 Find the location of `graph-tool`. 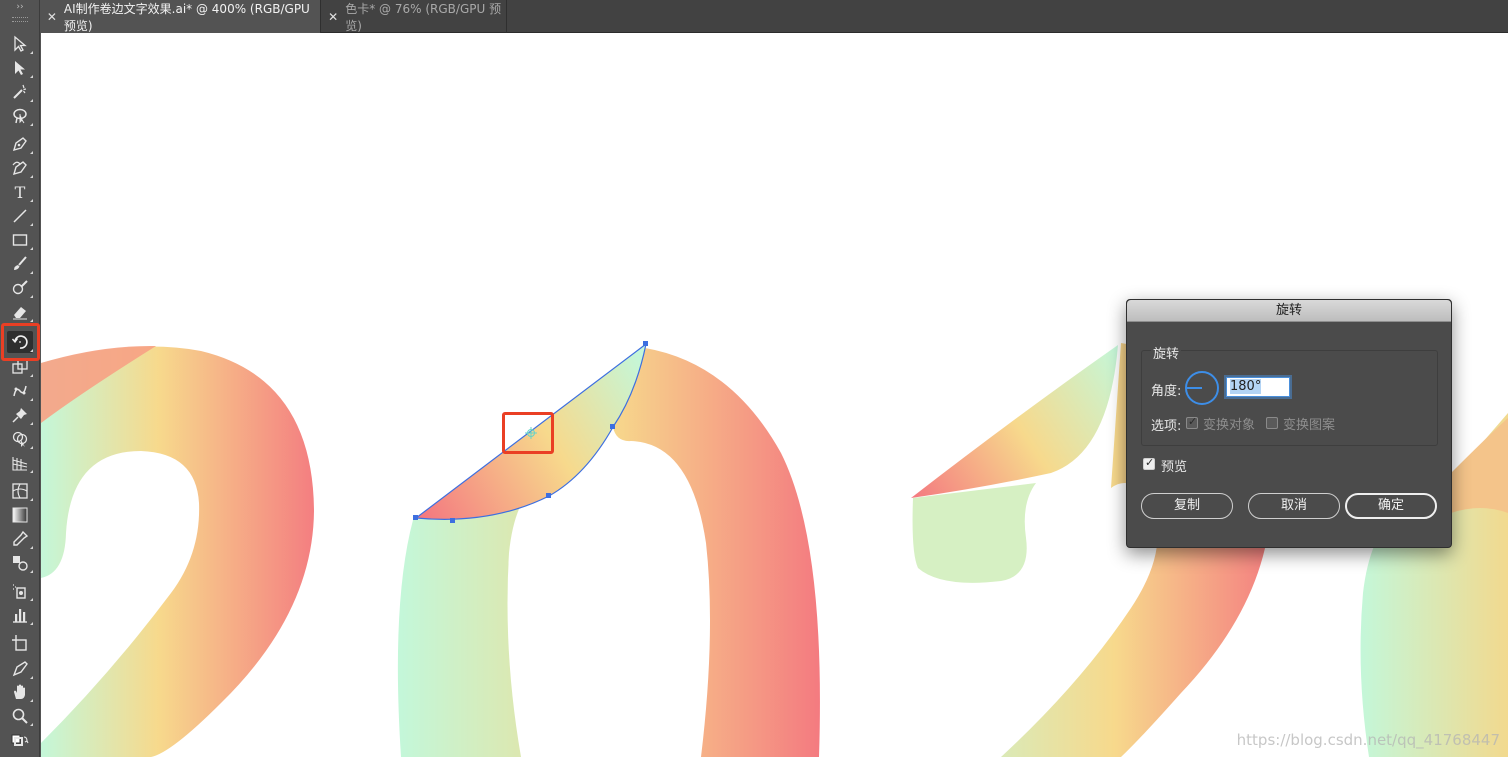

graph-tool is located at coordinates (20, 615).